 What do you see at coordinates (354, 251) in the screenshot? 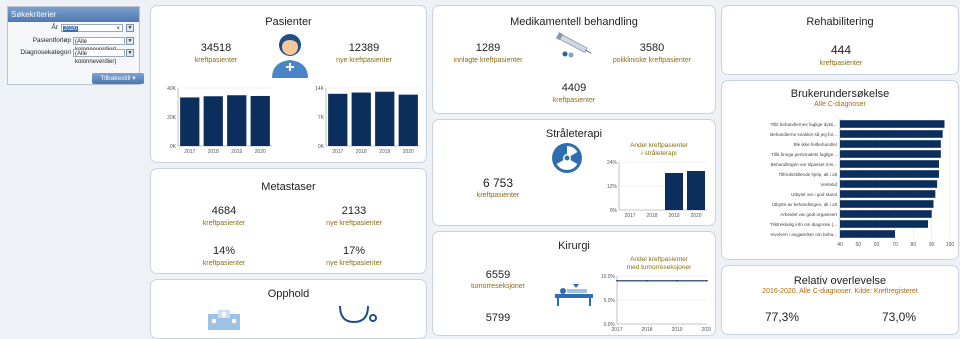
I see `kpi-value: 17%` at bounding box center [354, 251].